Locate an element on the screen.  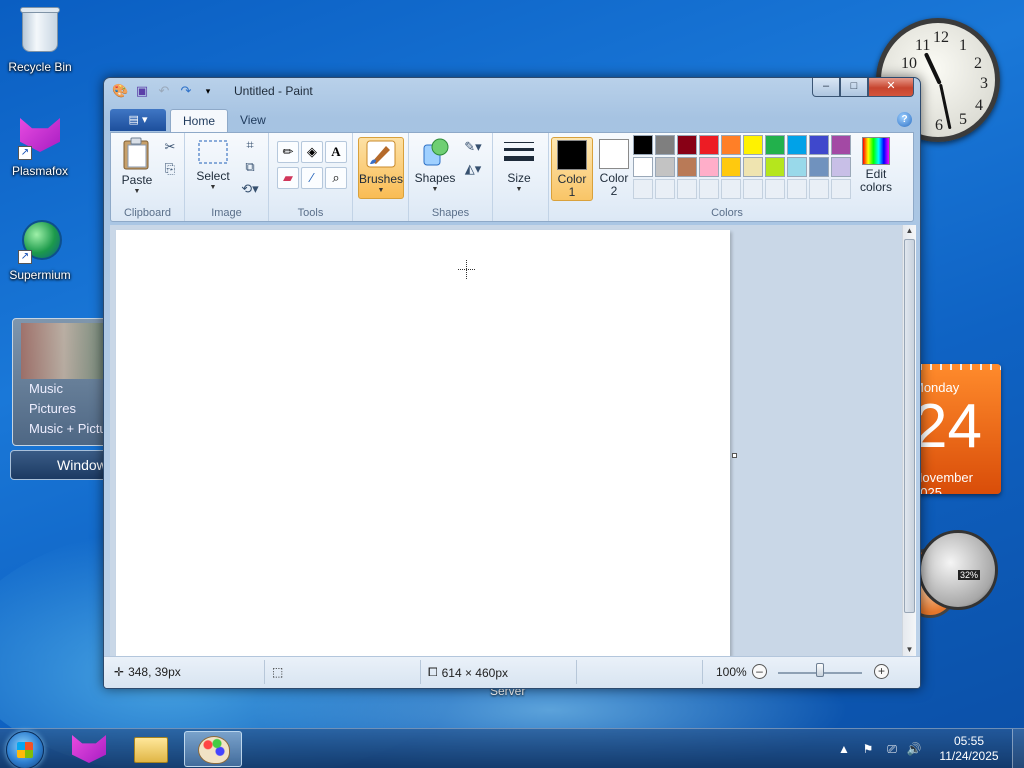
resize-icon: ⧉ is located at coordinates (250, 167).